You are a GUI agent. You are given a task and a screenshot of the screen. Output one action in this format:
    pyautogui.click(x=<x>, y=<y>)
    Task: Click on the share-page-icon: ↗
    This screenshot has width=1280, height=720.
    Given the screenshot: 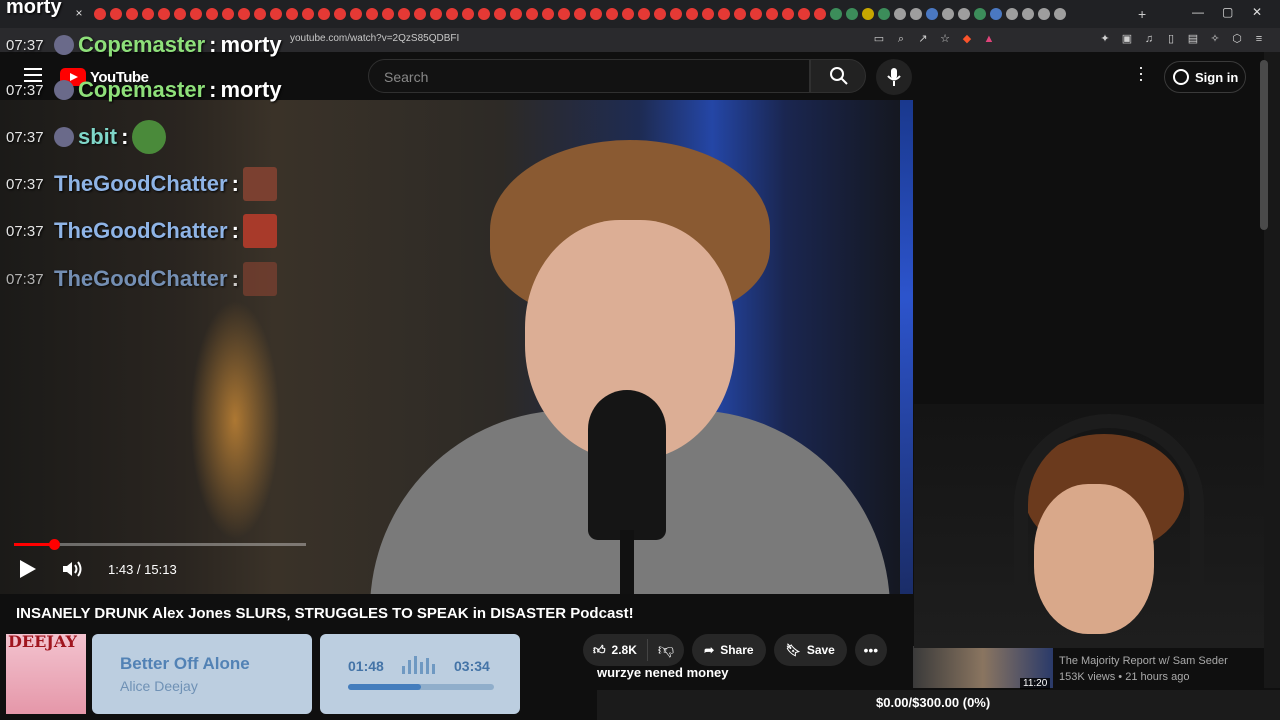 What is the action you would take?
    pyautogui.click(x=923, y=39)
    